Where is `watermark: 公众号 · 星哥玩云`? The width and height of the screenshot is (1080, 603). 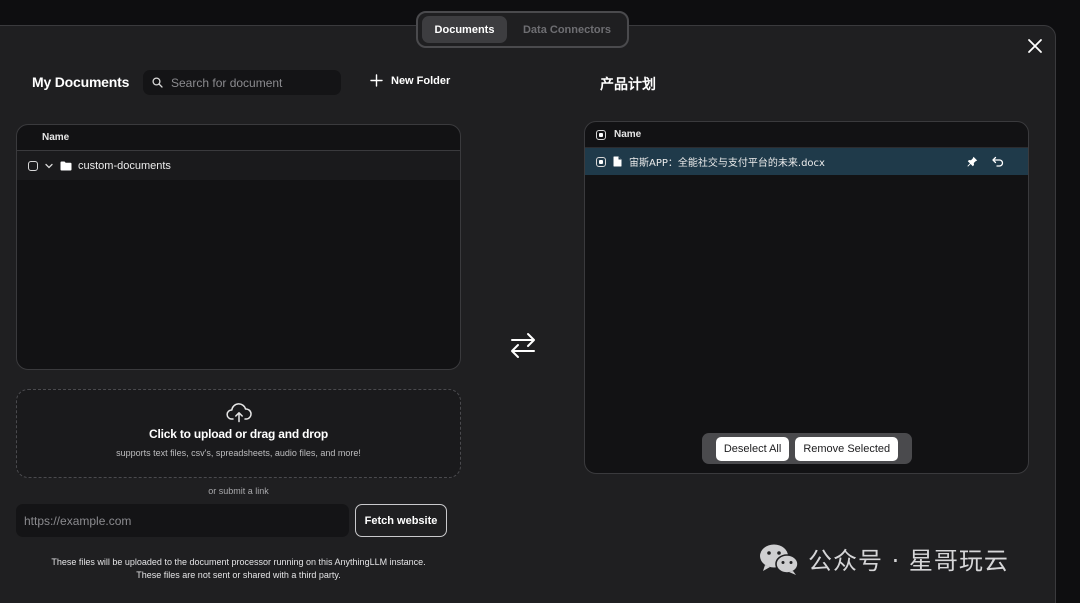
watermark: 公众号 · 星哥玩云 is located at coordinates (883, 558).